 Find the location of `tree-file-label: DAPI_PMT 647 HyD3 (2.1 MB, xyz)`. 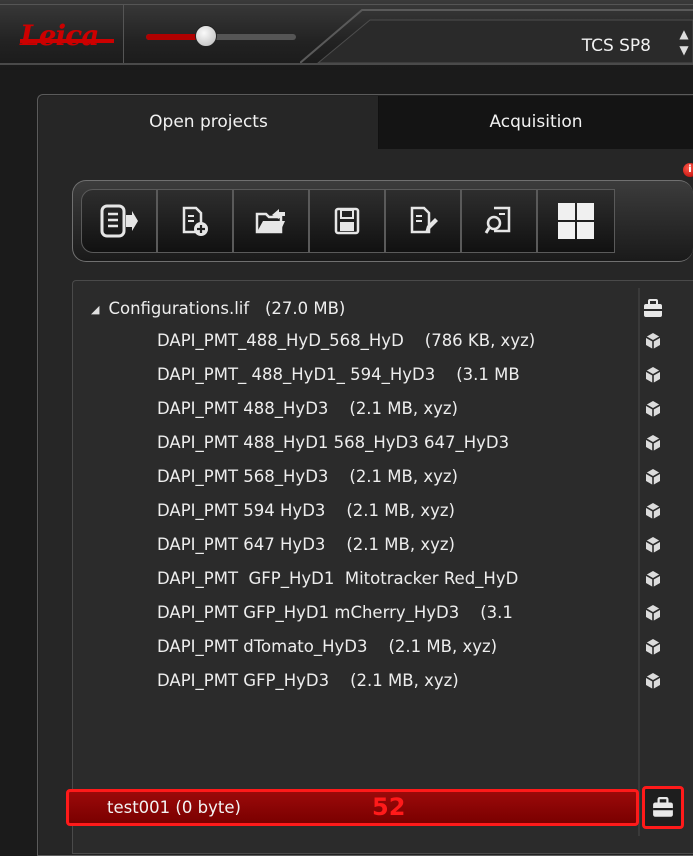

tree-file-label: DAPI_PMT 647 HyD3 (2.1 MB, xyz) is located at coordinates (306, 544).